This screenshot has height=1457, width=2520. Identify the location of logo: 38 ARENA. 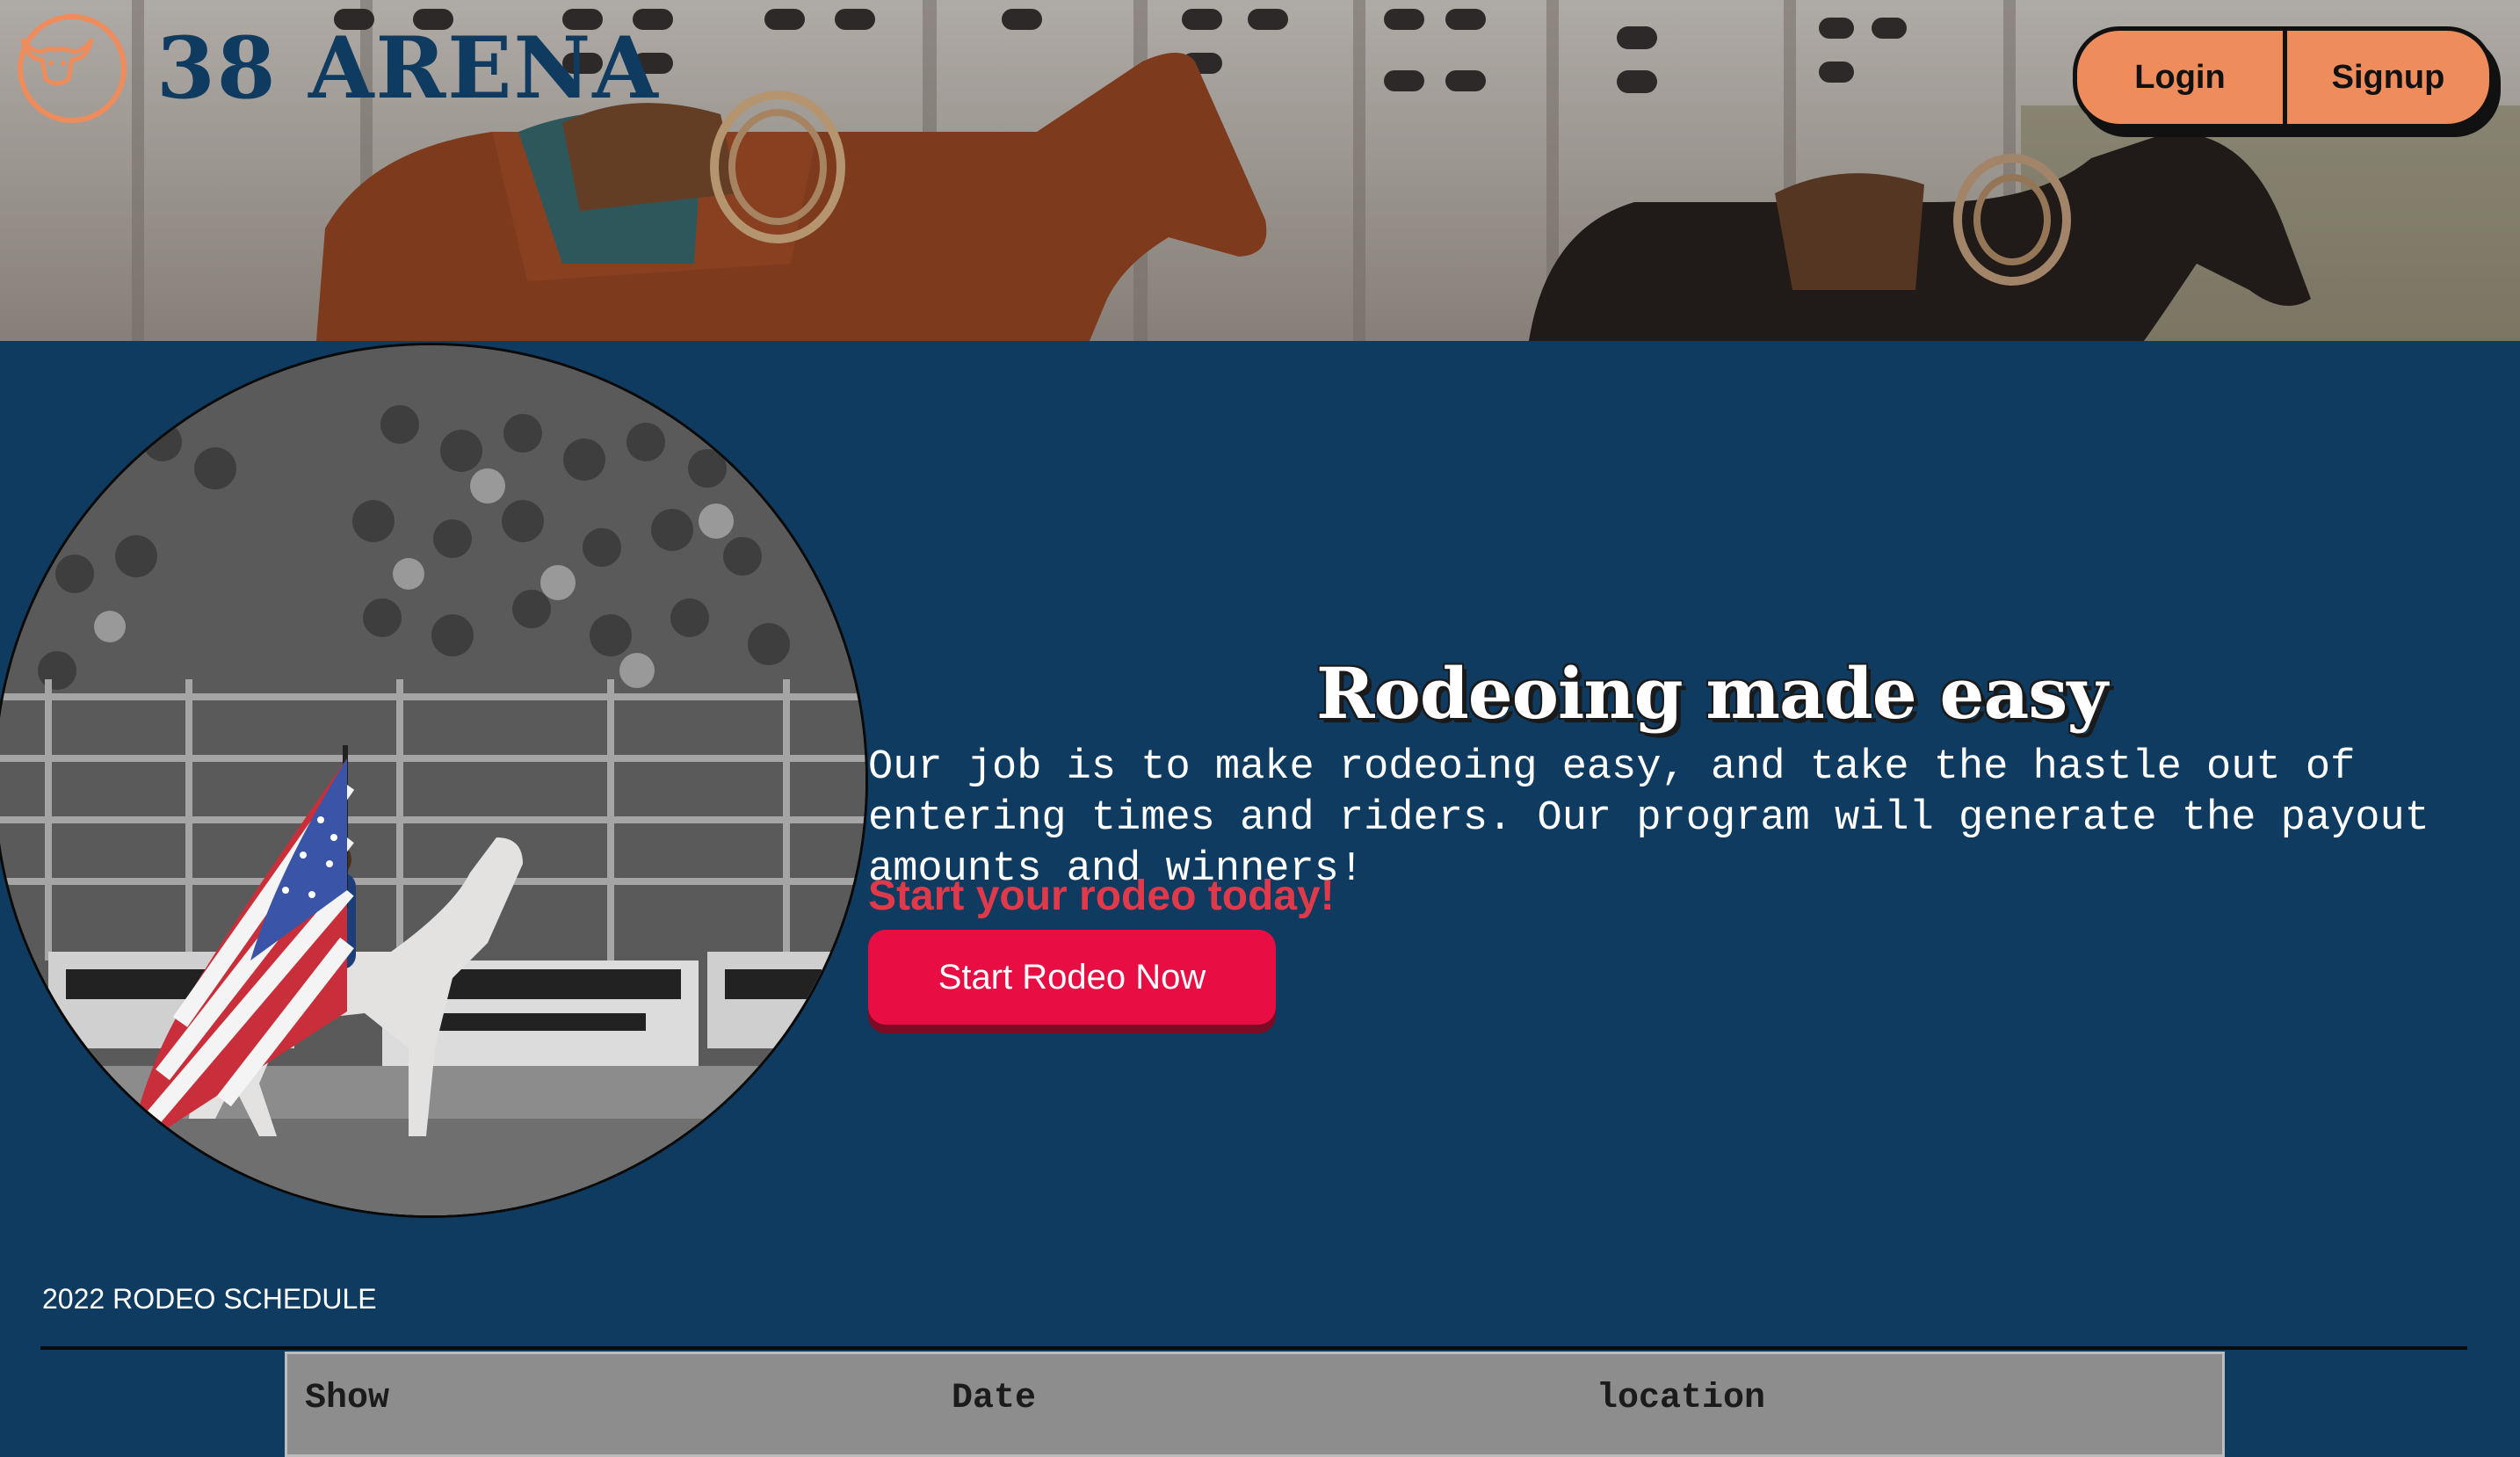
(339, 68).